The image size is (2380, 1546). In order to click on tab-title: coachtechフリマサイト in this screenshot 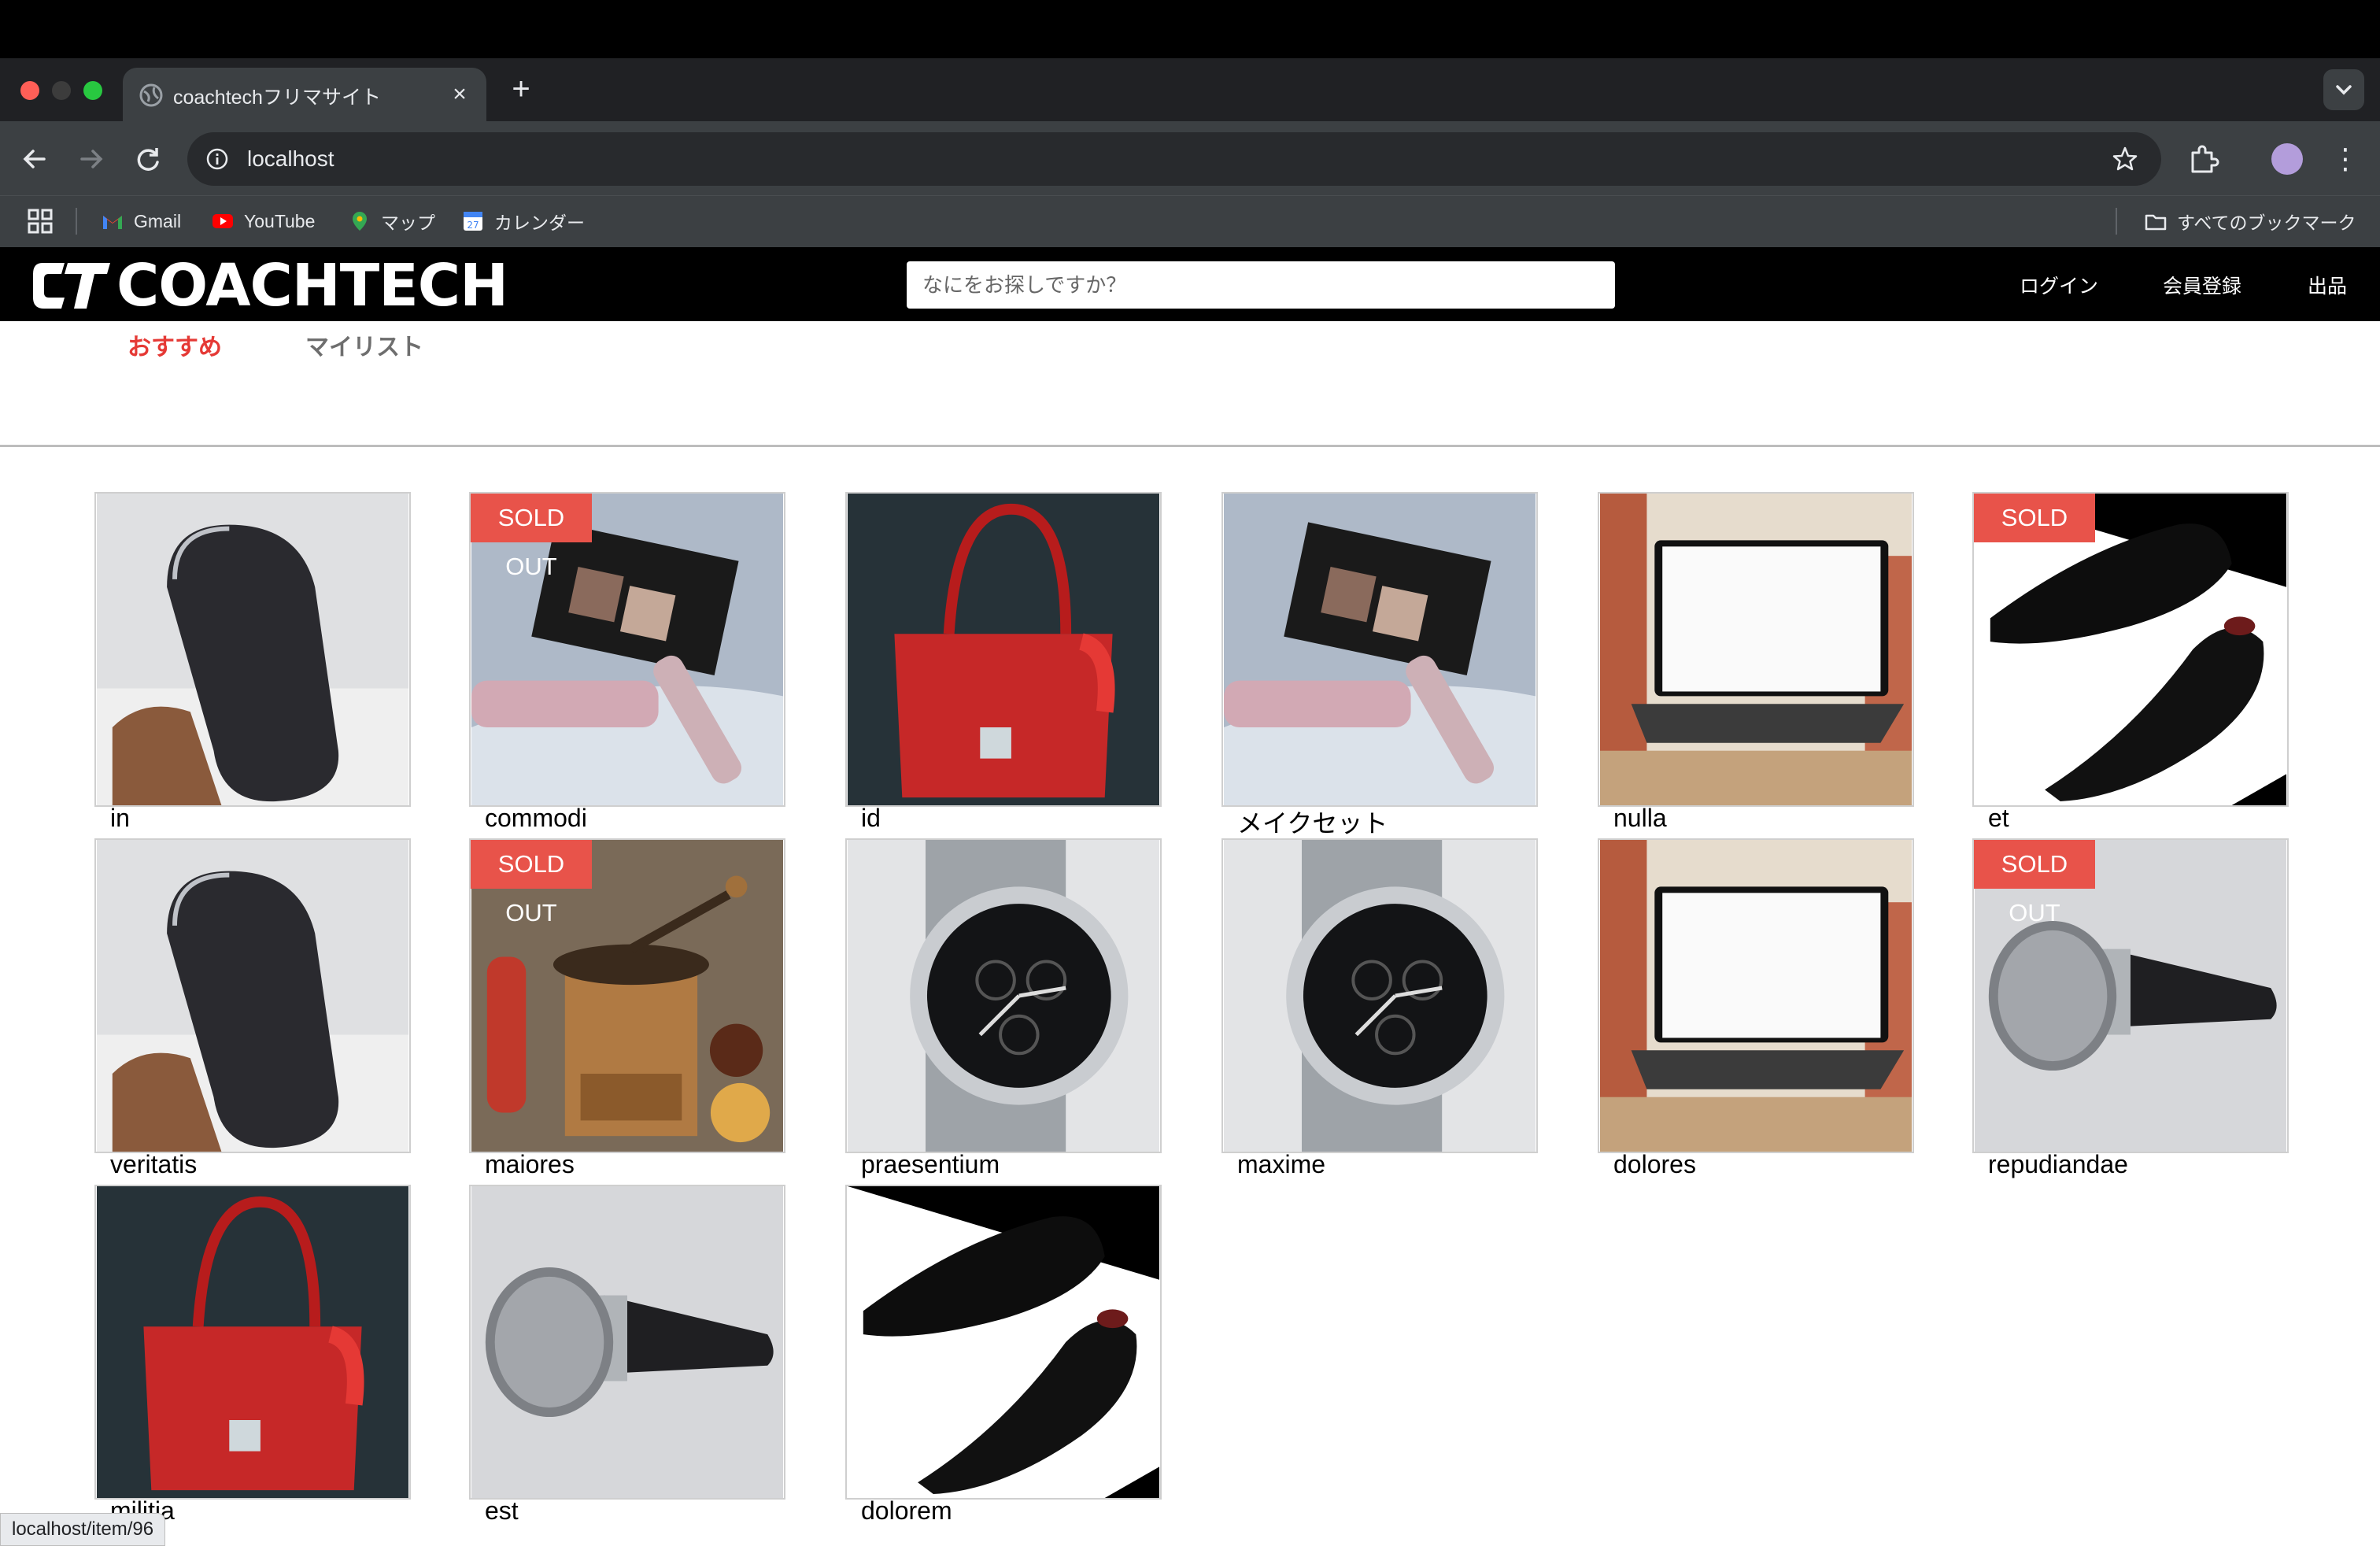, I will do `click(277, 98)`.